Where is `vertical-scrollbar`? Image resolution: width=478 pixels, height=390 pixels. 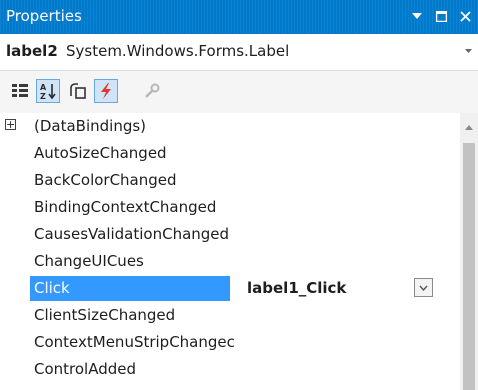
vertical-scrollbar is located at coordinates (469, 251).